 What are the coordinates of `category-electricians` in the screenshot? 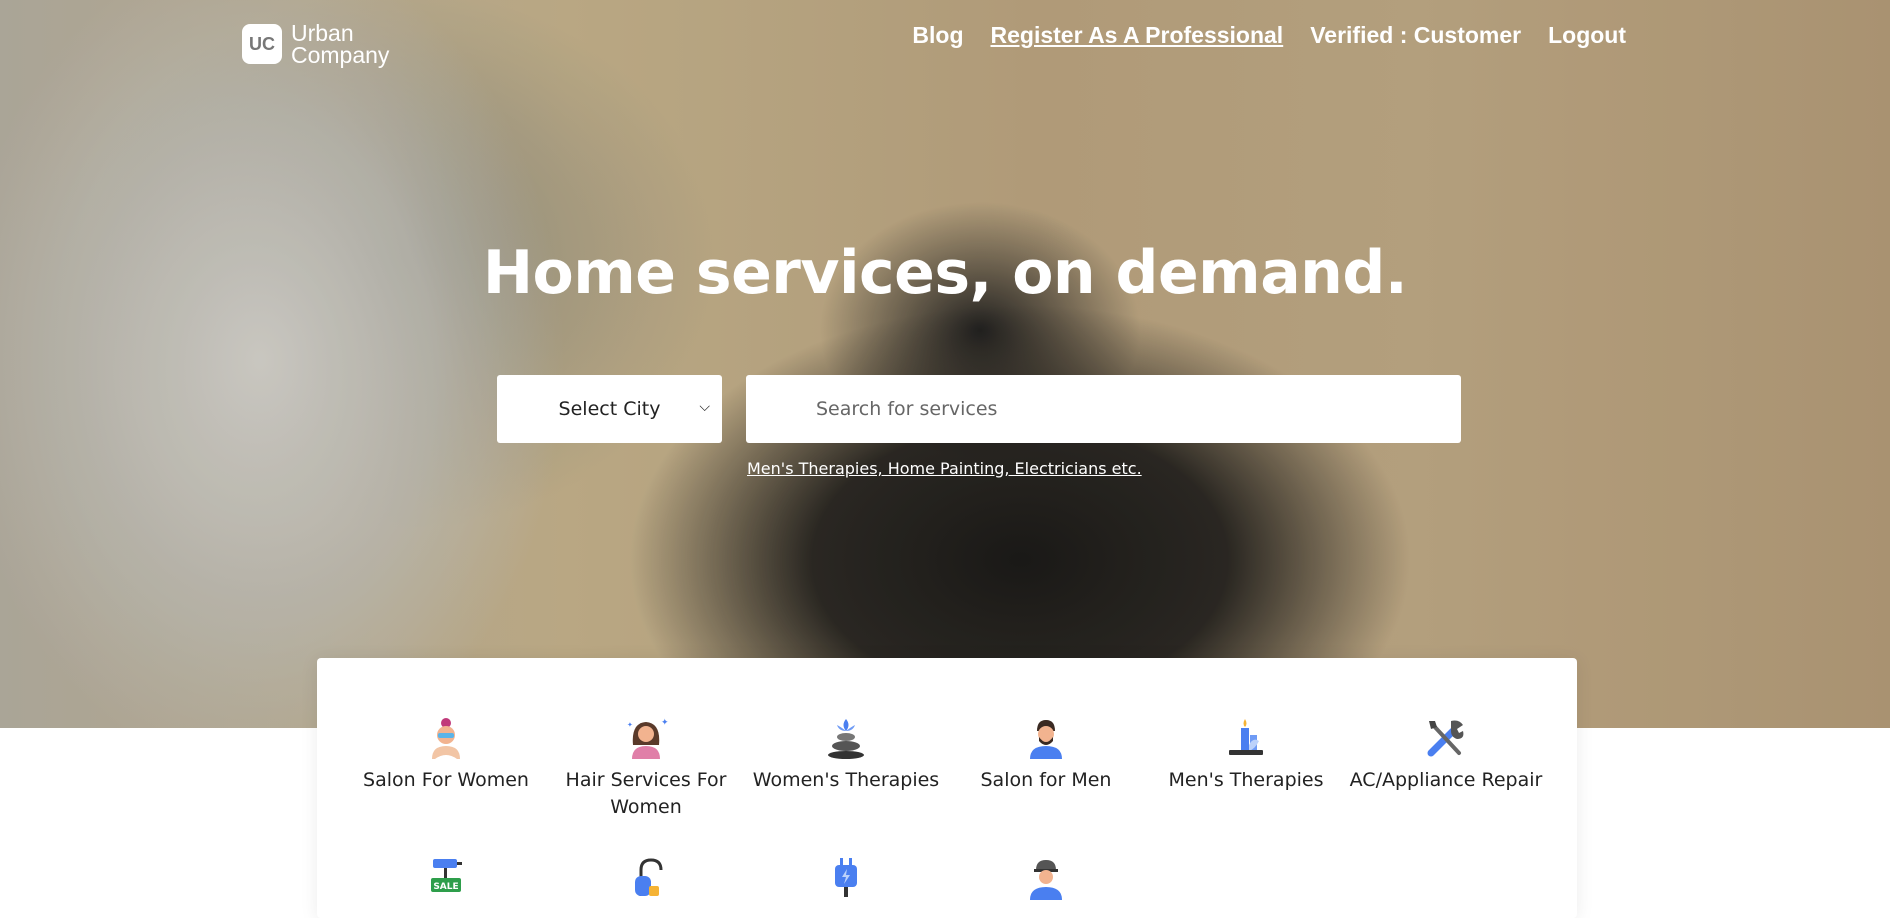 It's located at (846, 882).